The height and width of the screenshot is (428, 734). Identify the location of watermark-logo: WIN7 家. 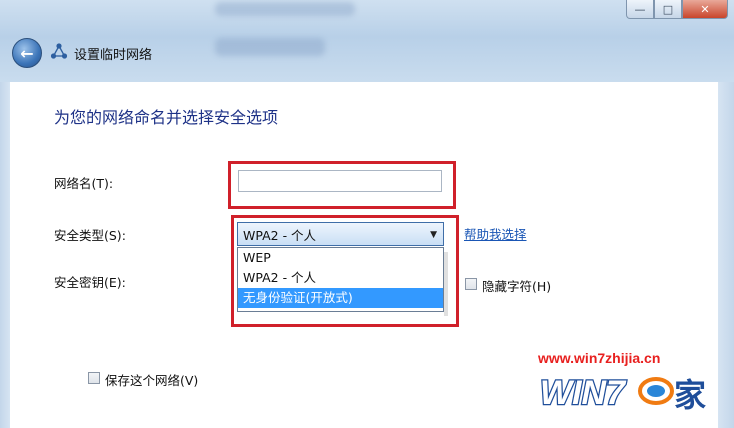
(628, 390).